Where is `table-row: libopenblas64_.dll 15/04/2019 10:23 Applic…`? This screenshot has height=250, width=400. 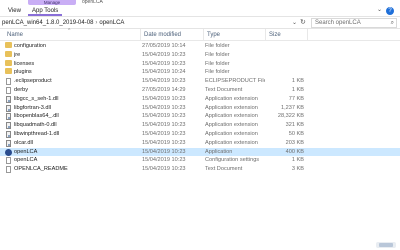 table-row: libopenblas64_.dll 15/04/2019 10:23 Applic… is located at coordinates (200, 116).